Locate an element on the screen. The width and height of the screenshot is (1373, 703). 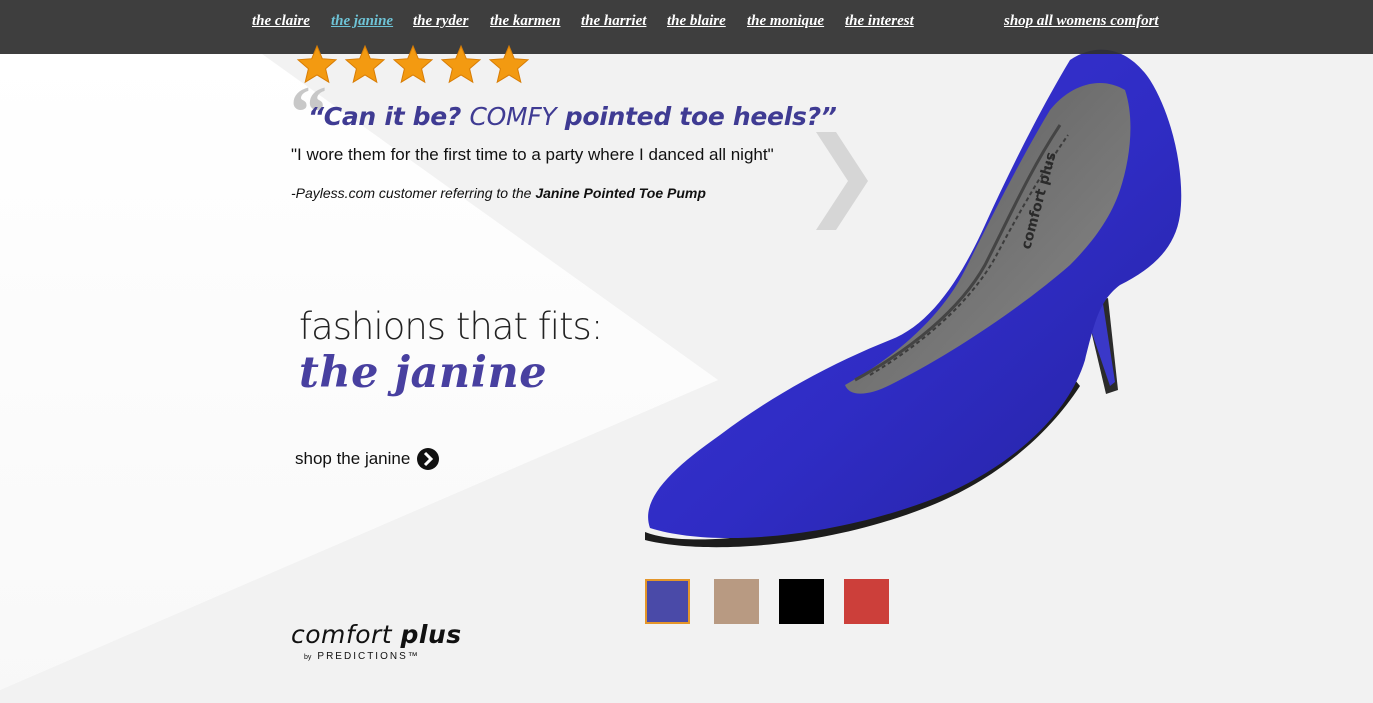
chevron-right-icon is located at coordinates (841, 181).